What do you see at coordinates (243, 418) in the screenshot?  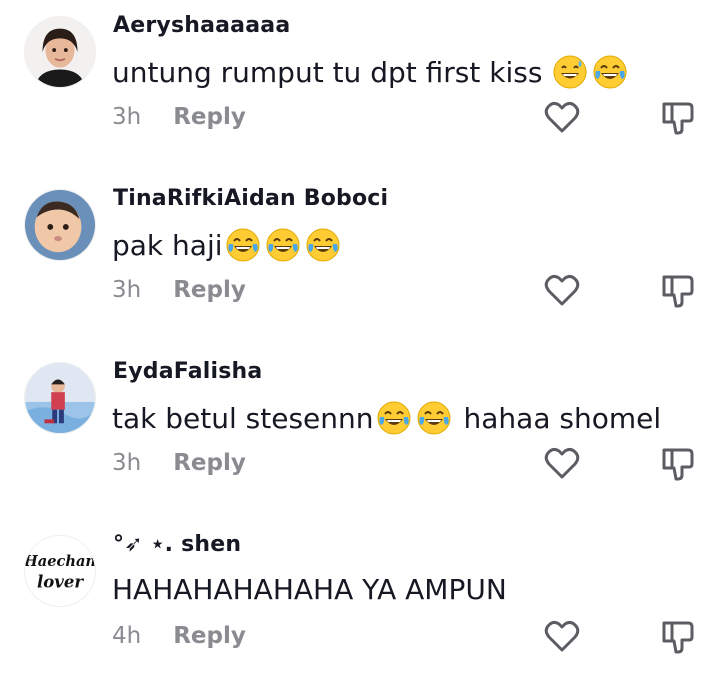 I see `comment-text: tak betul stesennn` at bounding box center [243, 418].